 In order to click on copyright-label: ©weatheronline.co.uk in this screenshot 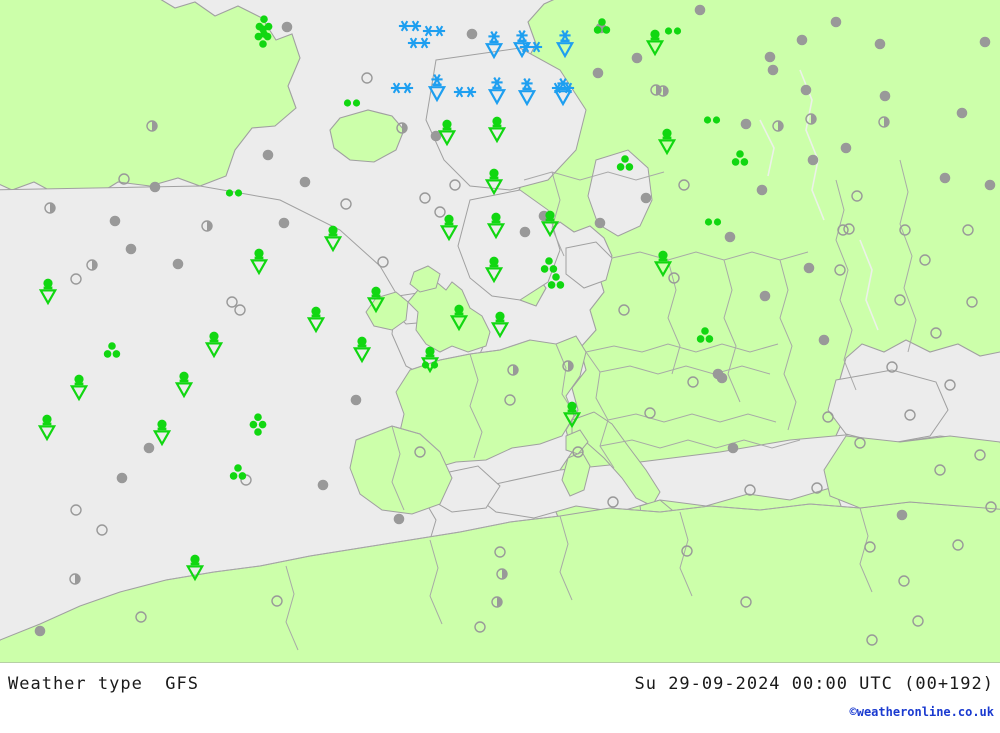, I will do `click(922, 712)`.